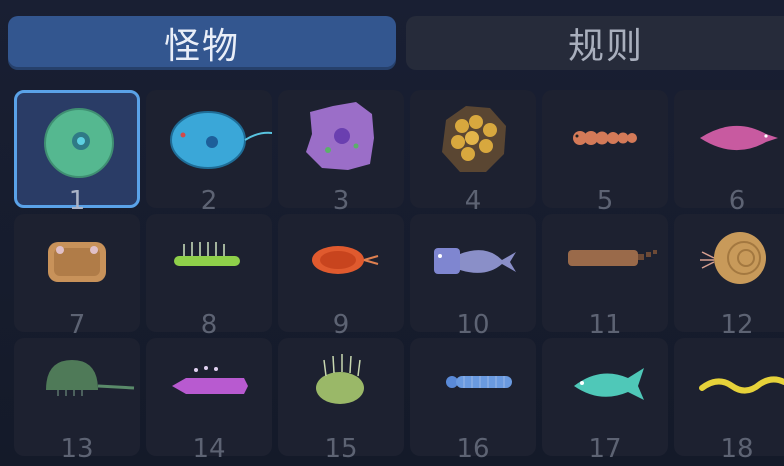 This screenshot has width=784, height=466. Describe the element at coordinates (473, 153) in the screenshot. I see `monster-card-4: 4` at that location.